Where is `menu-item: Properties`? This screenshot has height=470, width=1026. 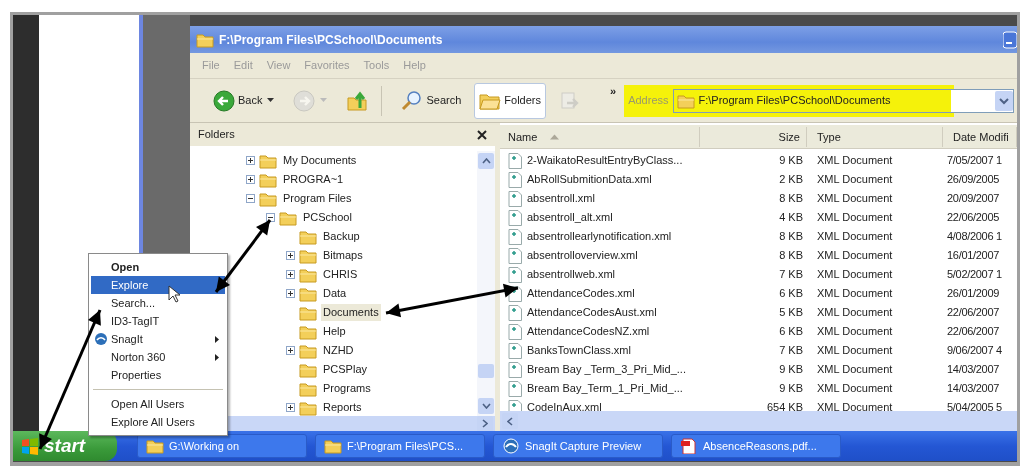 menu-item: Properties is located at coordinates (158, 375).